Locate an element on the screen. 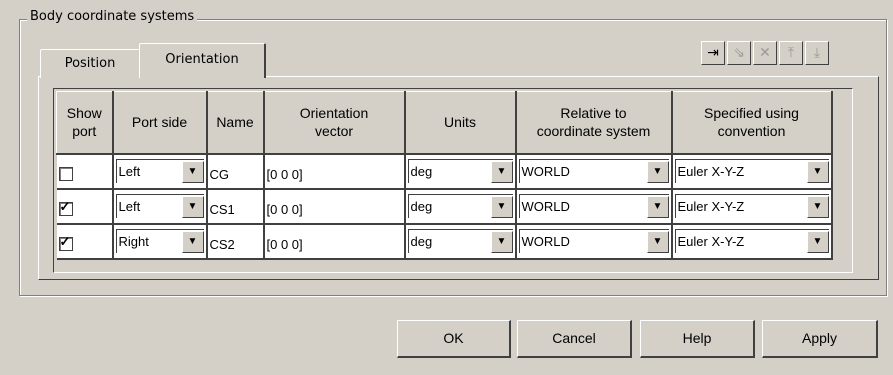  add-icon: ⇥ is located at coordinates (713, 53).